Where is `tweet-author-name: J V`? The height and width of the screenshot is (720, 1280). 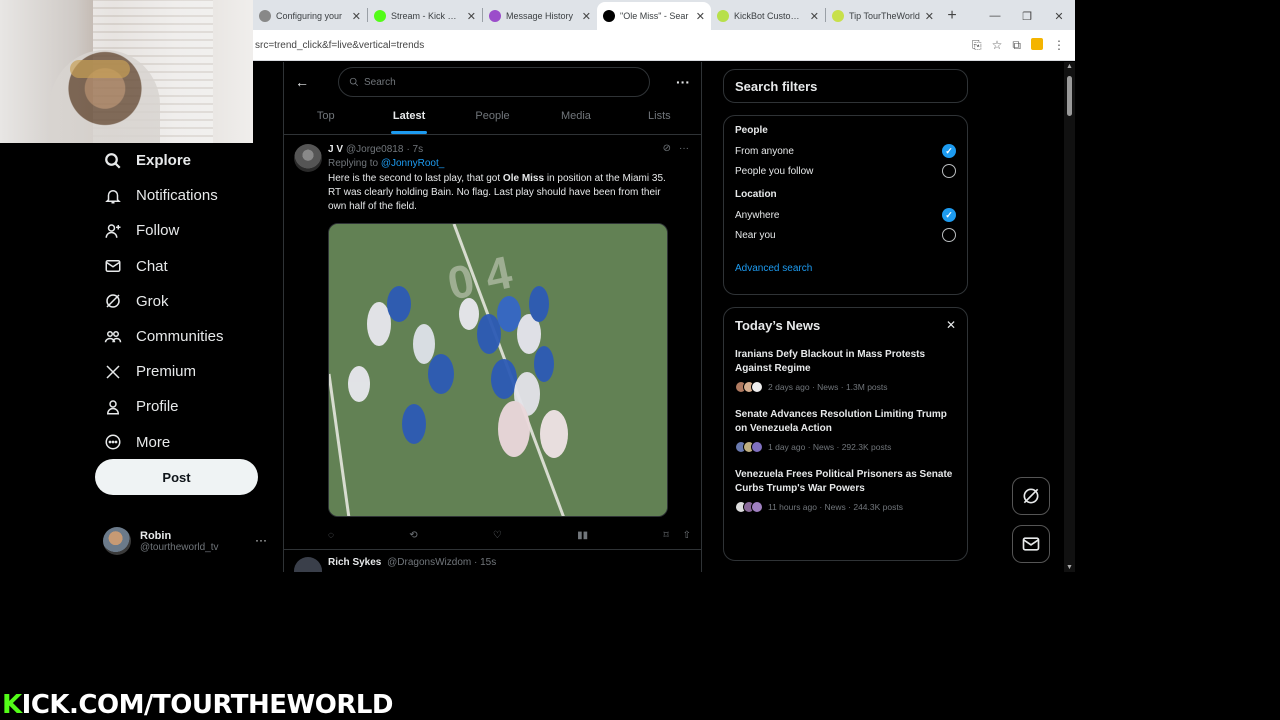 tweet-author-name: J V is located at coordinates (335, 149).